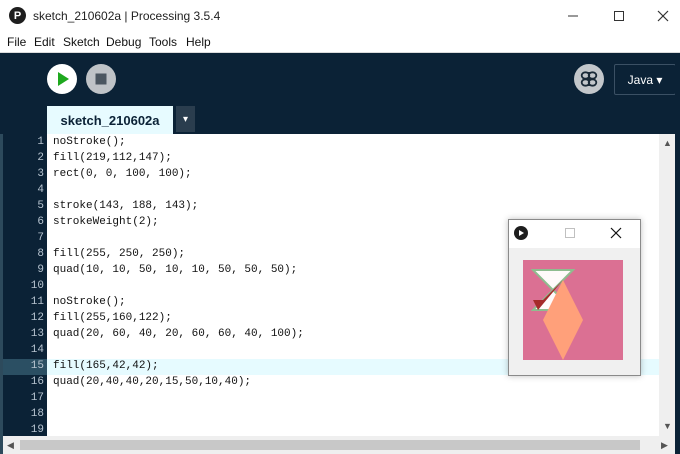 The width and height of the screenshot is (680, 454). I want to click on code-line: fill(255,160,122);, so click(112, 318).